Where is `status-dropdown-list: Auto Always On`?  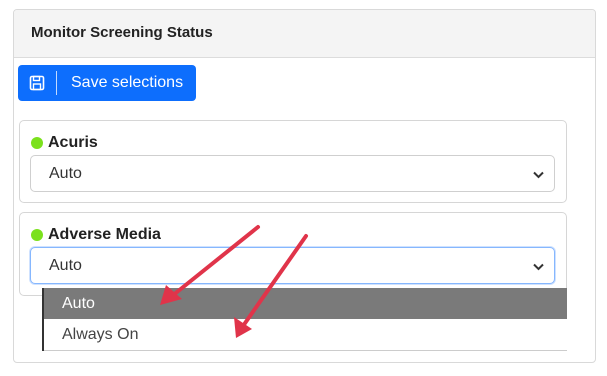
status-dropdown-list: Auto Always On is located at coordinates (304, 319).